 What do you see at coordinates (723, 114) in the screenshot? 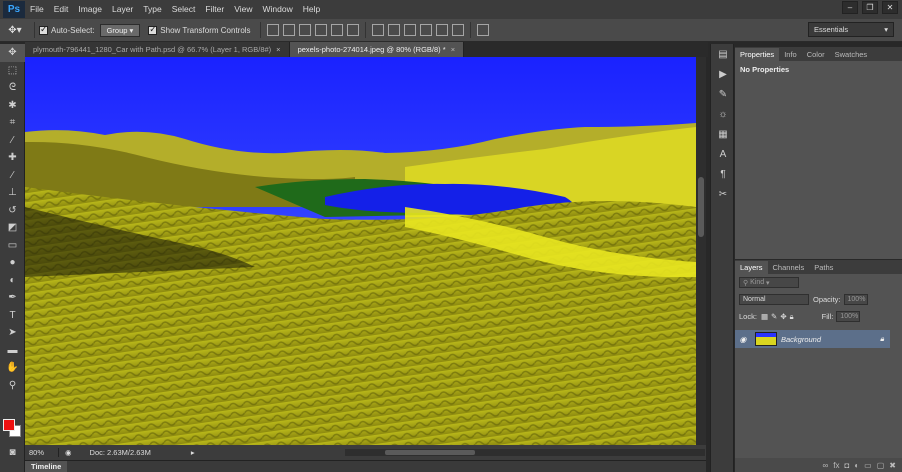
I see `adjustments-icon: ☼` at bounding box center [723, 114].